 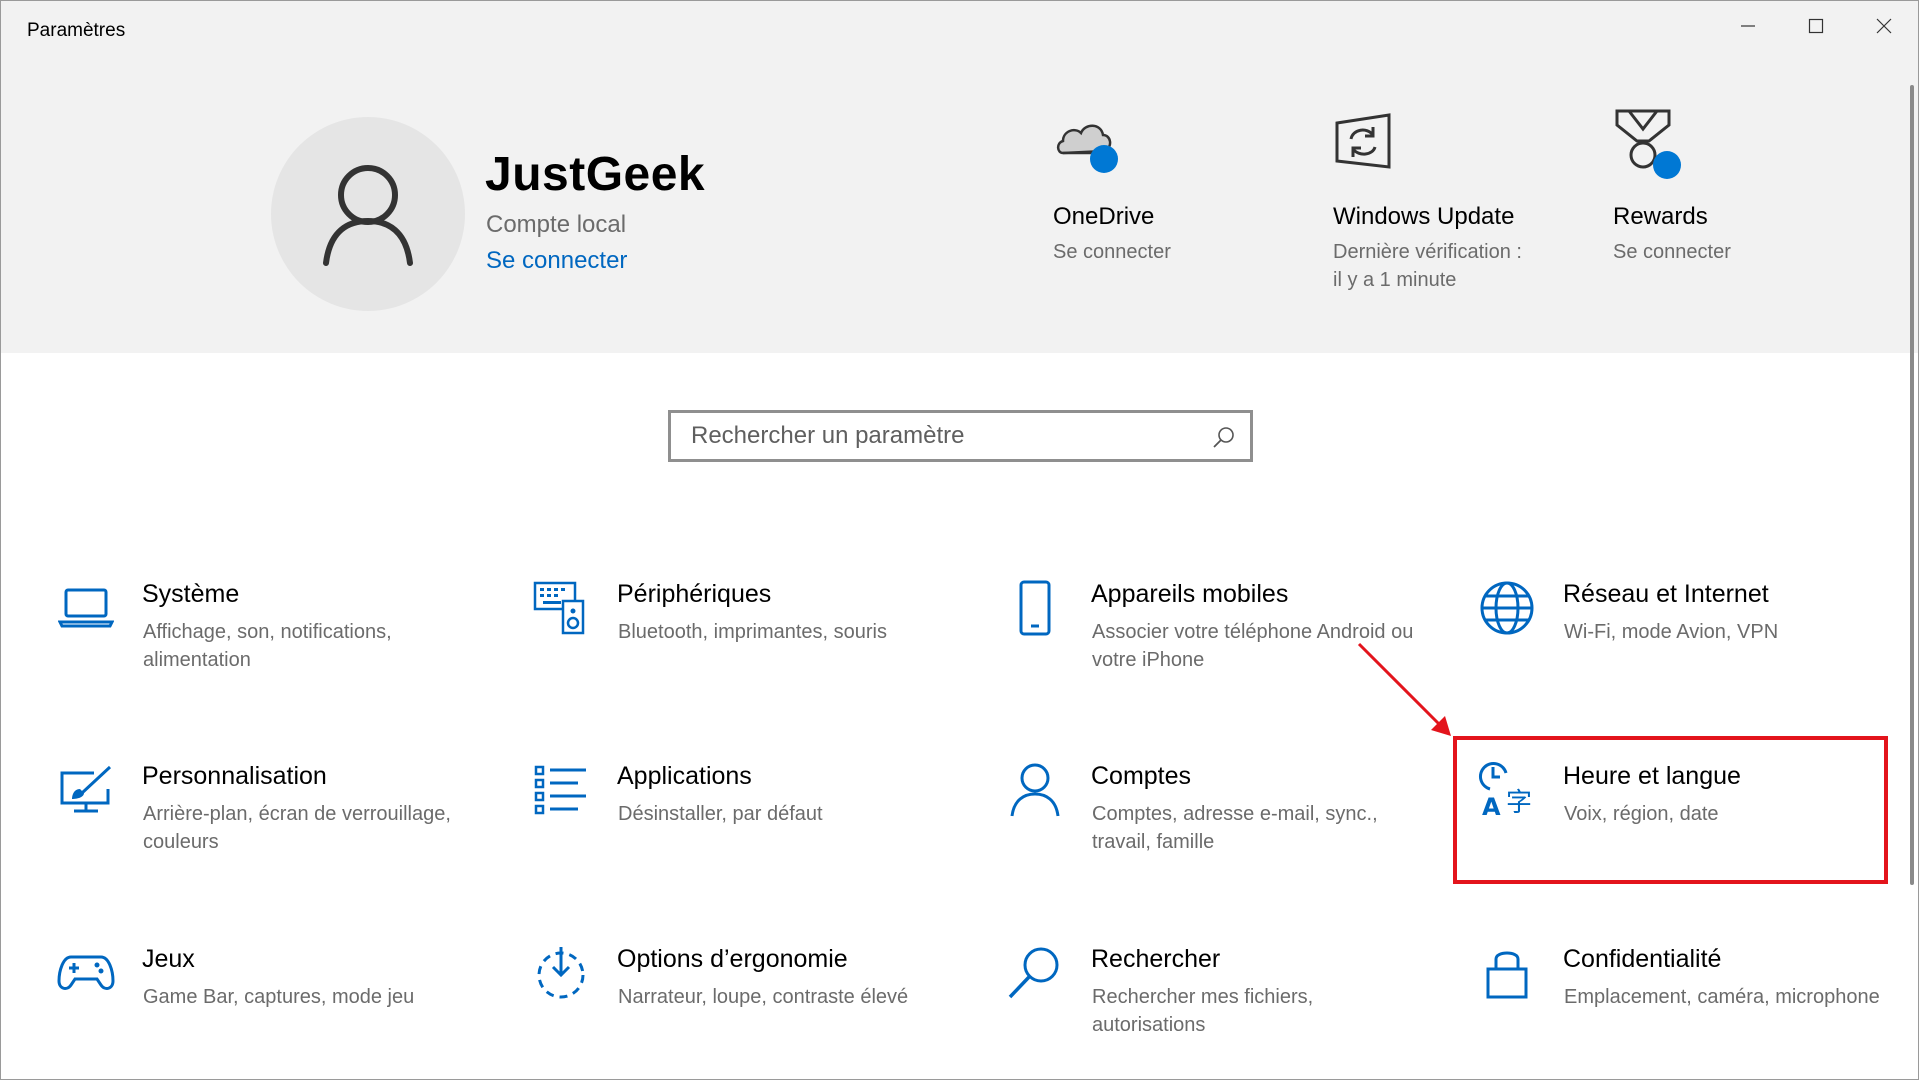 What do you see at coordinates (1505, 790) in the screenshot?
I see `time-language-icon: A 字` at bounding box center [1505, 790].